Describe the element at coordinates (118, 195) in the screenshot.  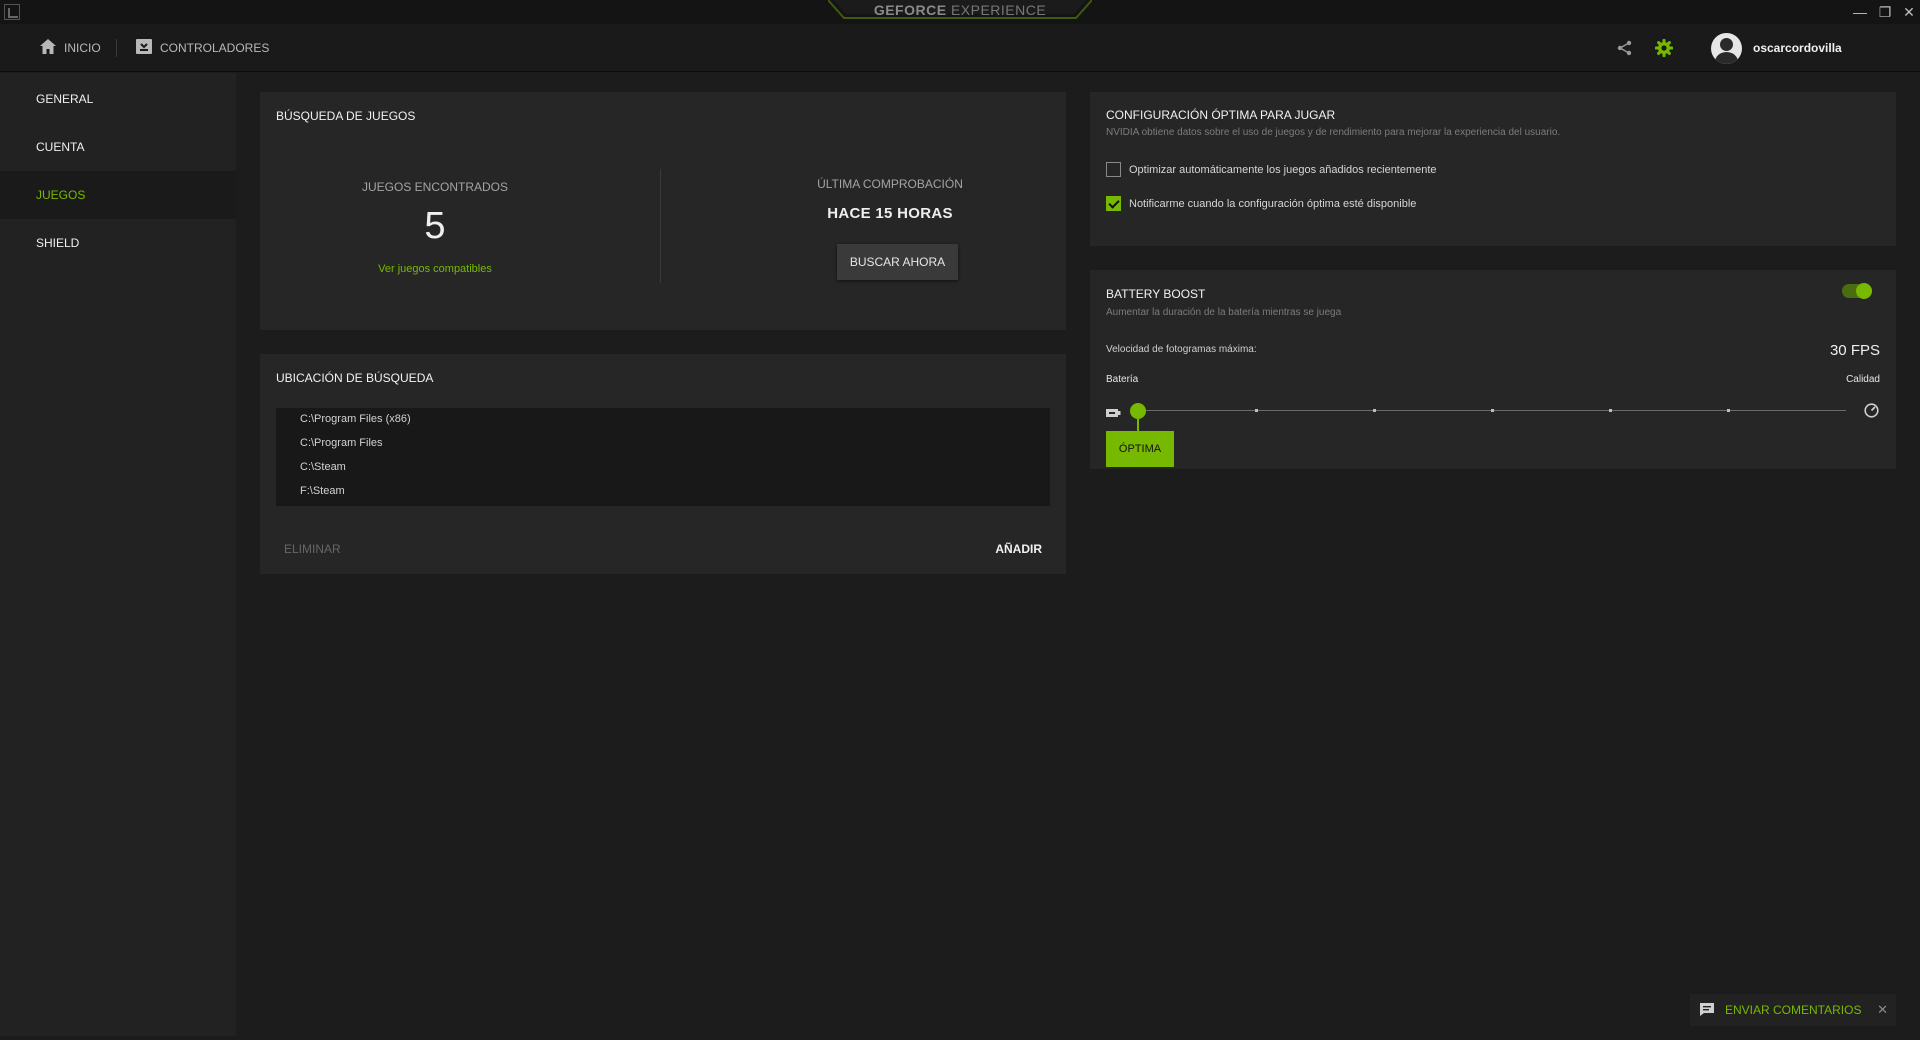
I see `sidebar-item-juegos: JUEGOS` at that location.